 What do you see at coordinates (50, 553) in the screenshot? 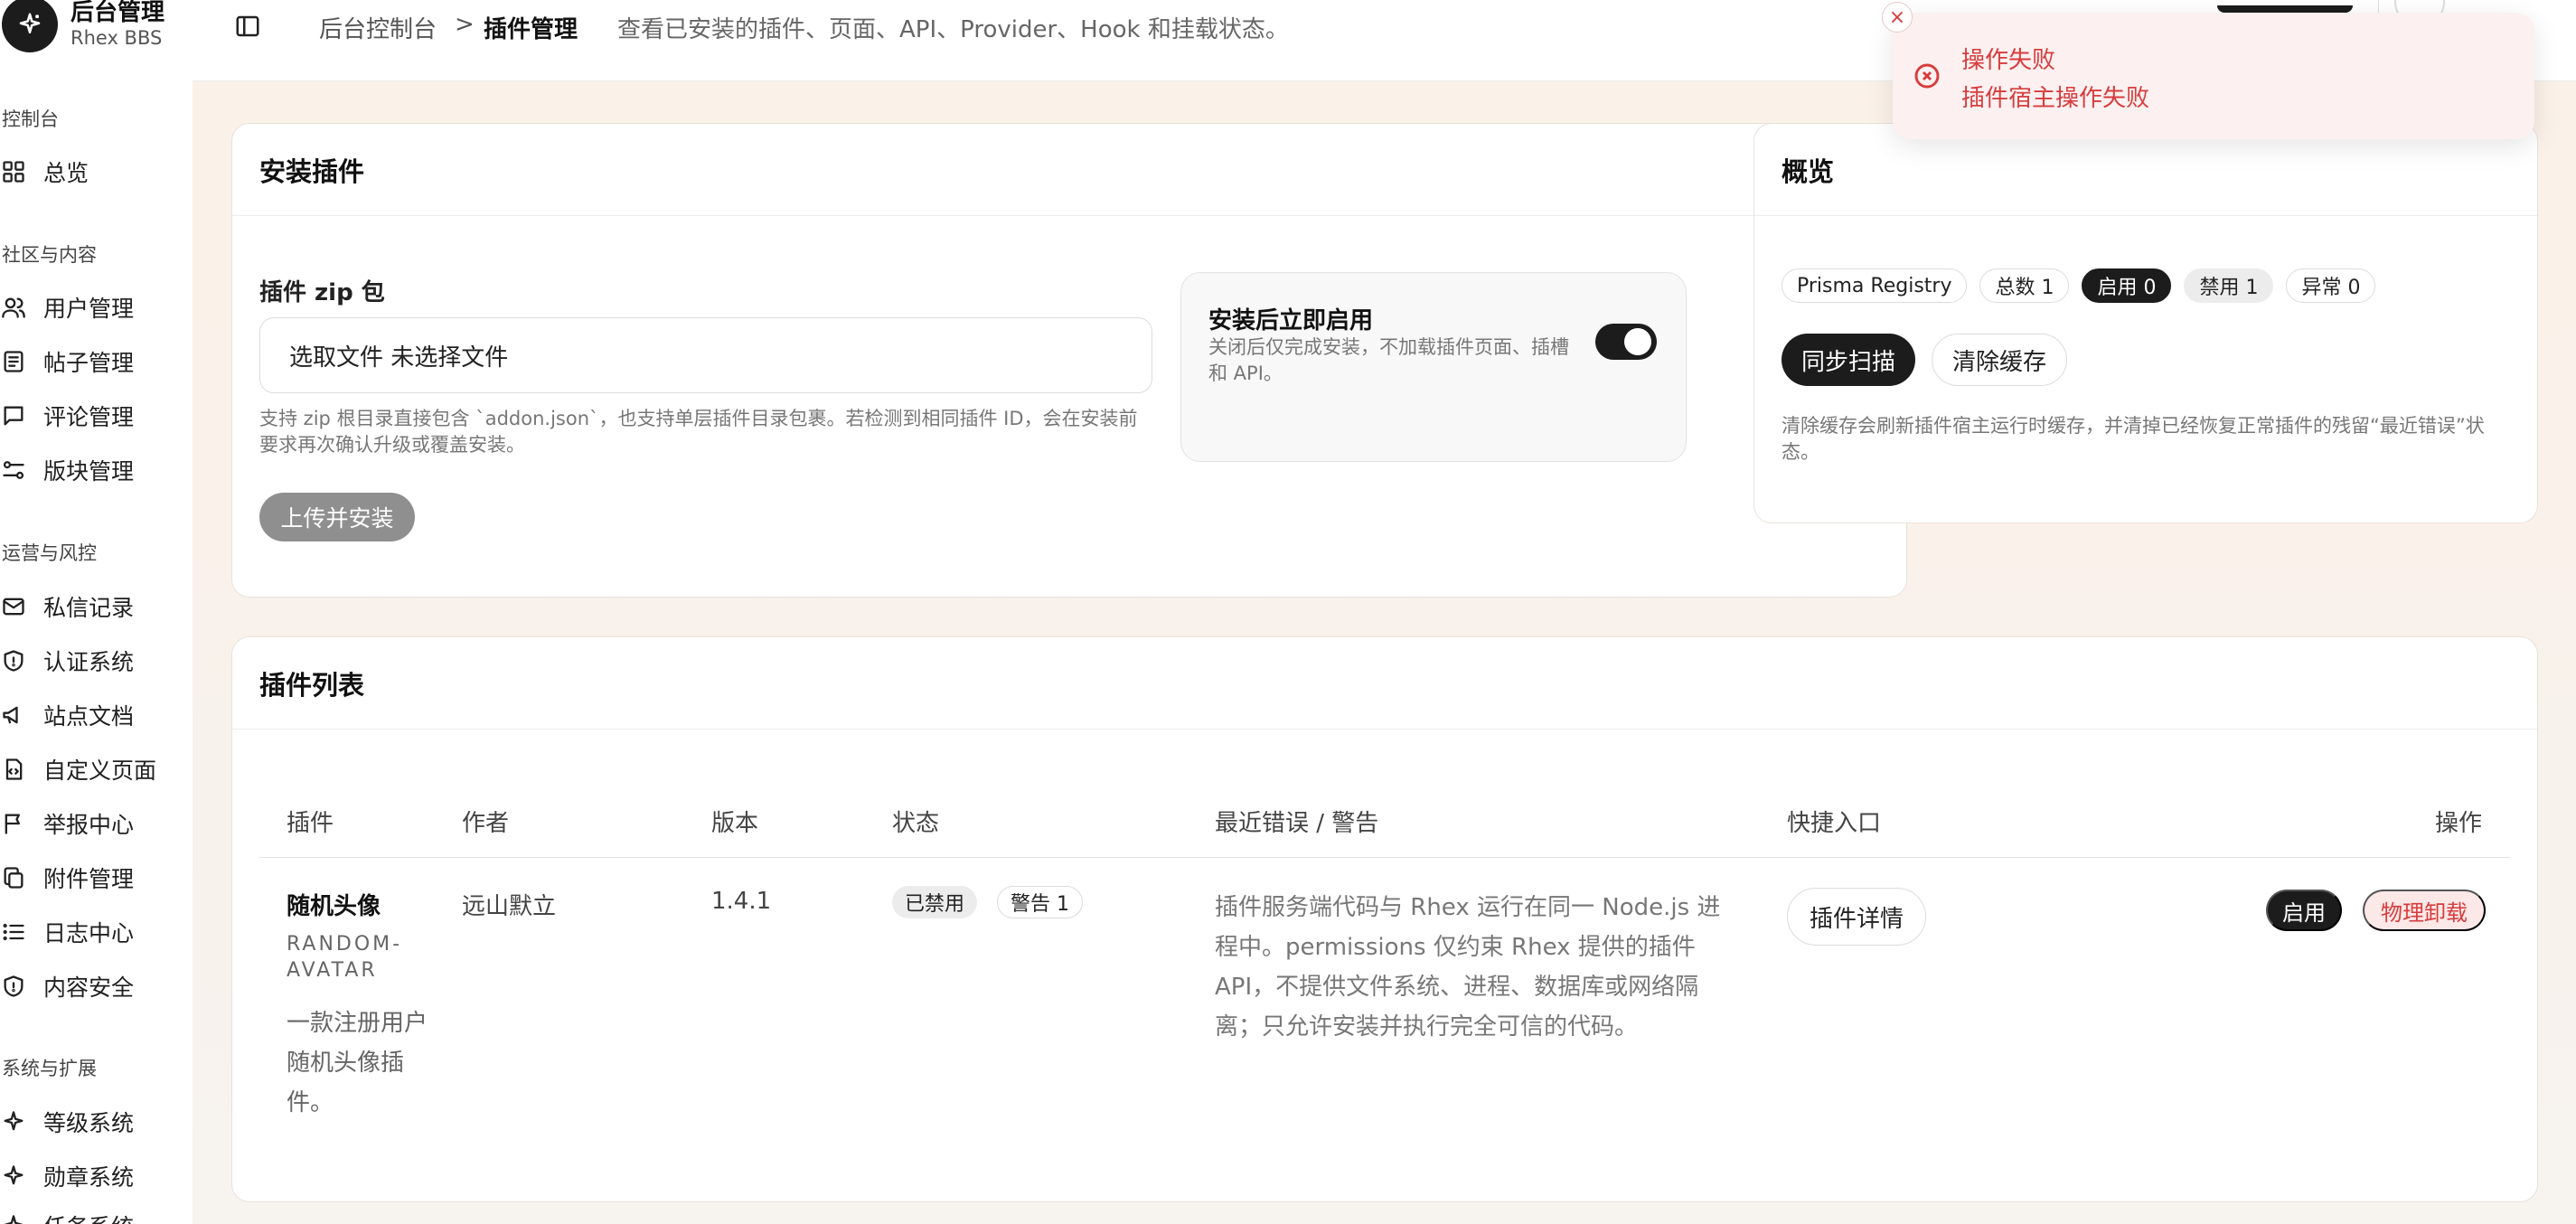
I see `nav-group-operations: 运营与风控` at bounding box center [50, 553].